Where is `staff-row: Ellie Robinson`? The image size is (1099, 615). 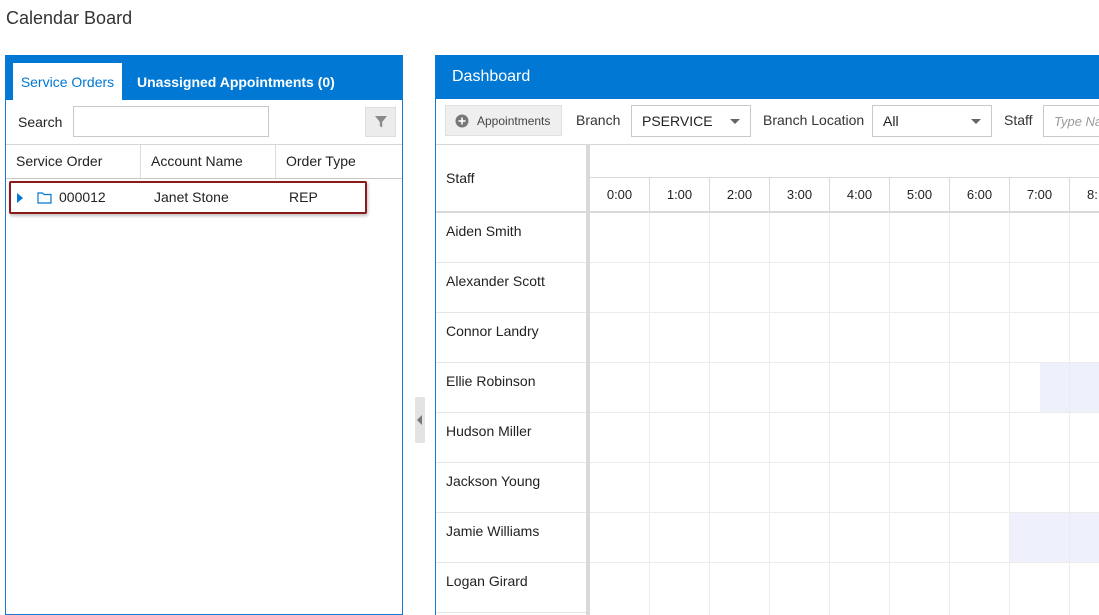 staff-row: Ellie Robinson is located at coordinates (511, 388).